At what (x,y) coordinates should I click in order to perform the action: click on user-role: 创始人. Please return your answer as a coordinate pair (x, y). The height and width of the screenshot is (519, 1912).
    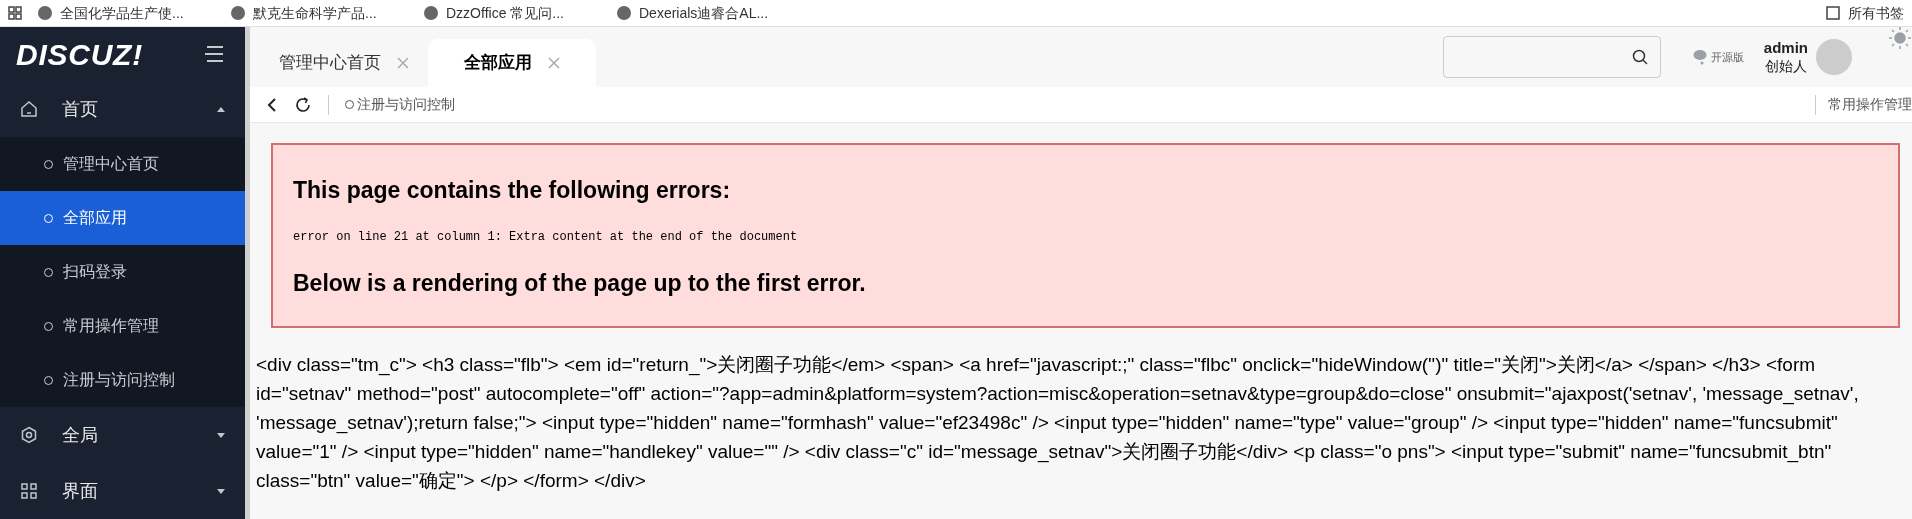
    Looking at the image, I should click on (1785, 66).